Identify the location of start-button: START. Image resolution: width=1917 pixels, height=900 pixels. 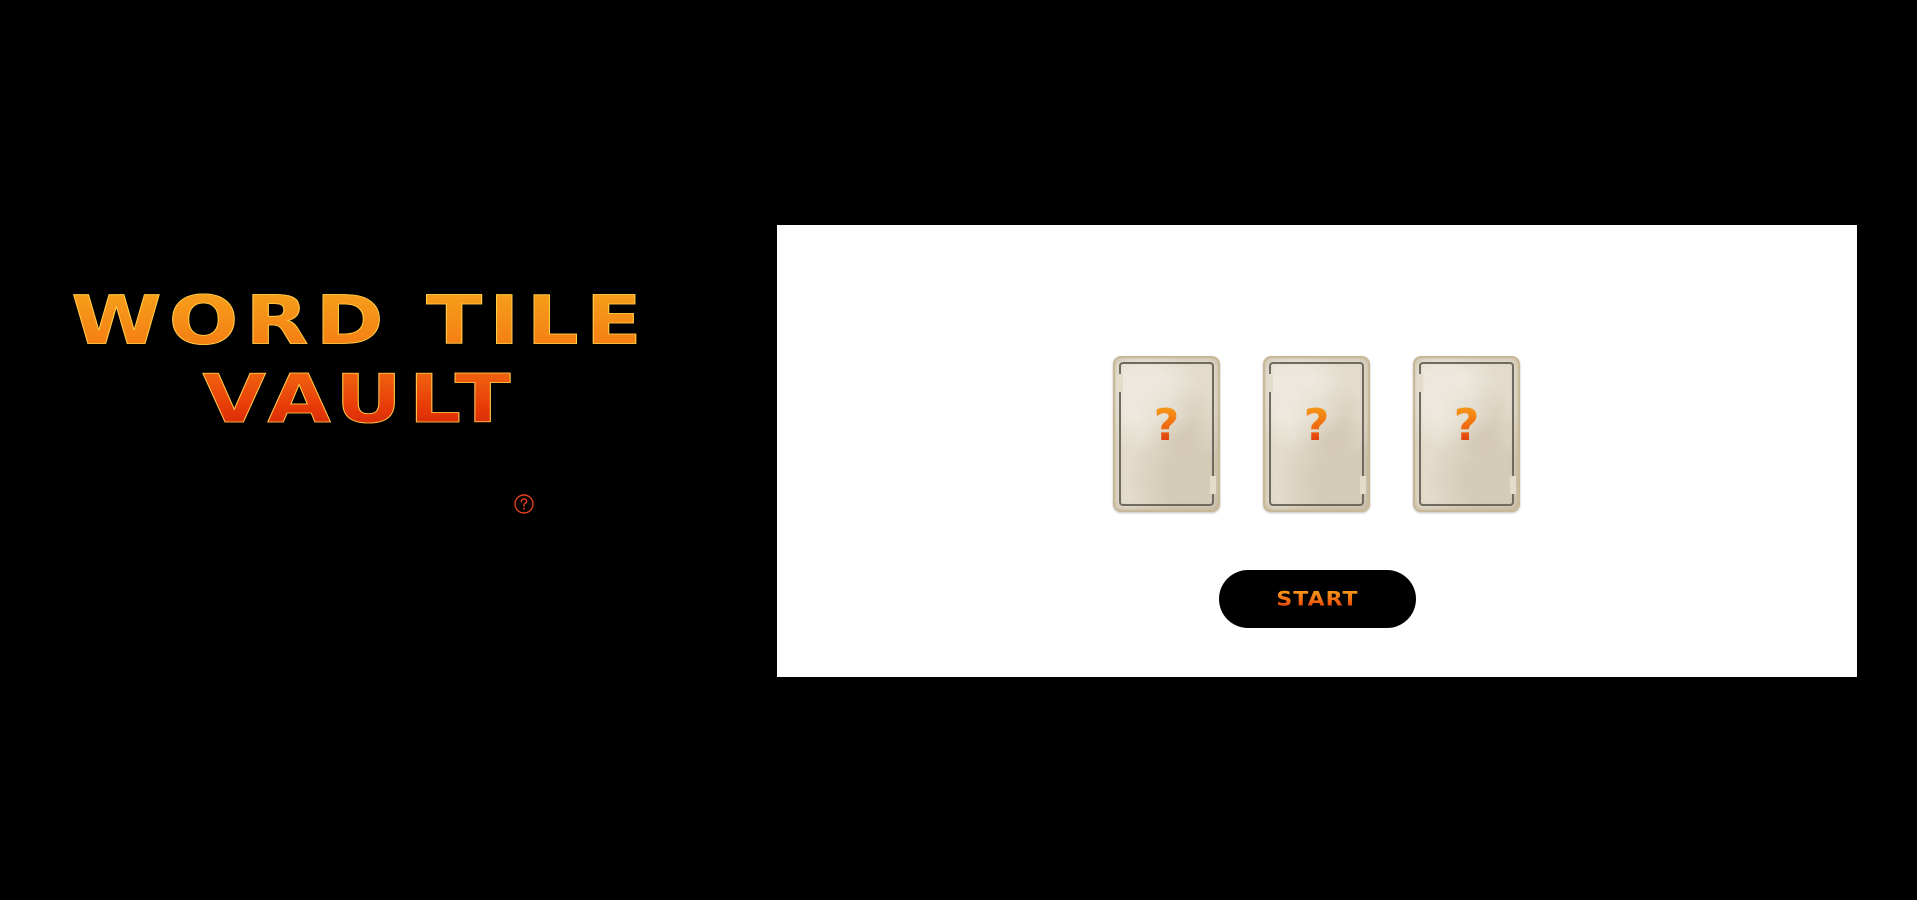
(1317, 599).